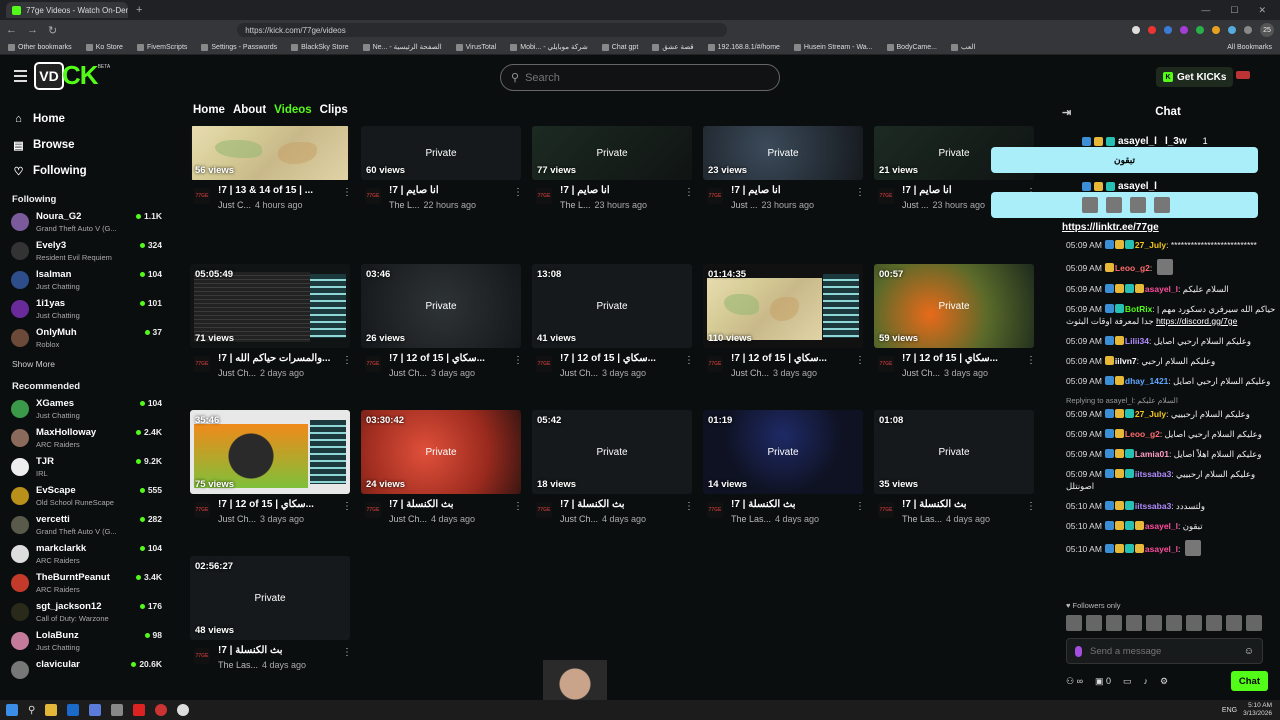 The image size is (1280, 720). What do you see at coordinates (673, 47) in the screenshot?
I see `bookmark-item: قصة عشق` at bounding box center [673, 47].